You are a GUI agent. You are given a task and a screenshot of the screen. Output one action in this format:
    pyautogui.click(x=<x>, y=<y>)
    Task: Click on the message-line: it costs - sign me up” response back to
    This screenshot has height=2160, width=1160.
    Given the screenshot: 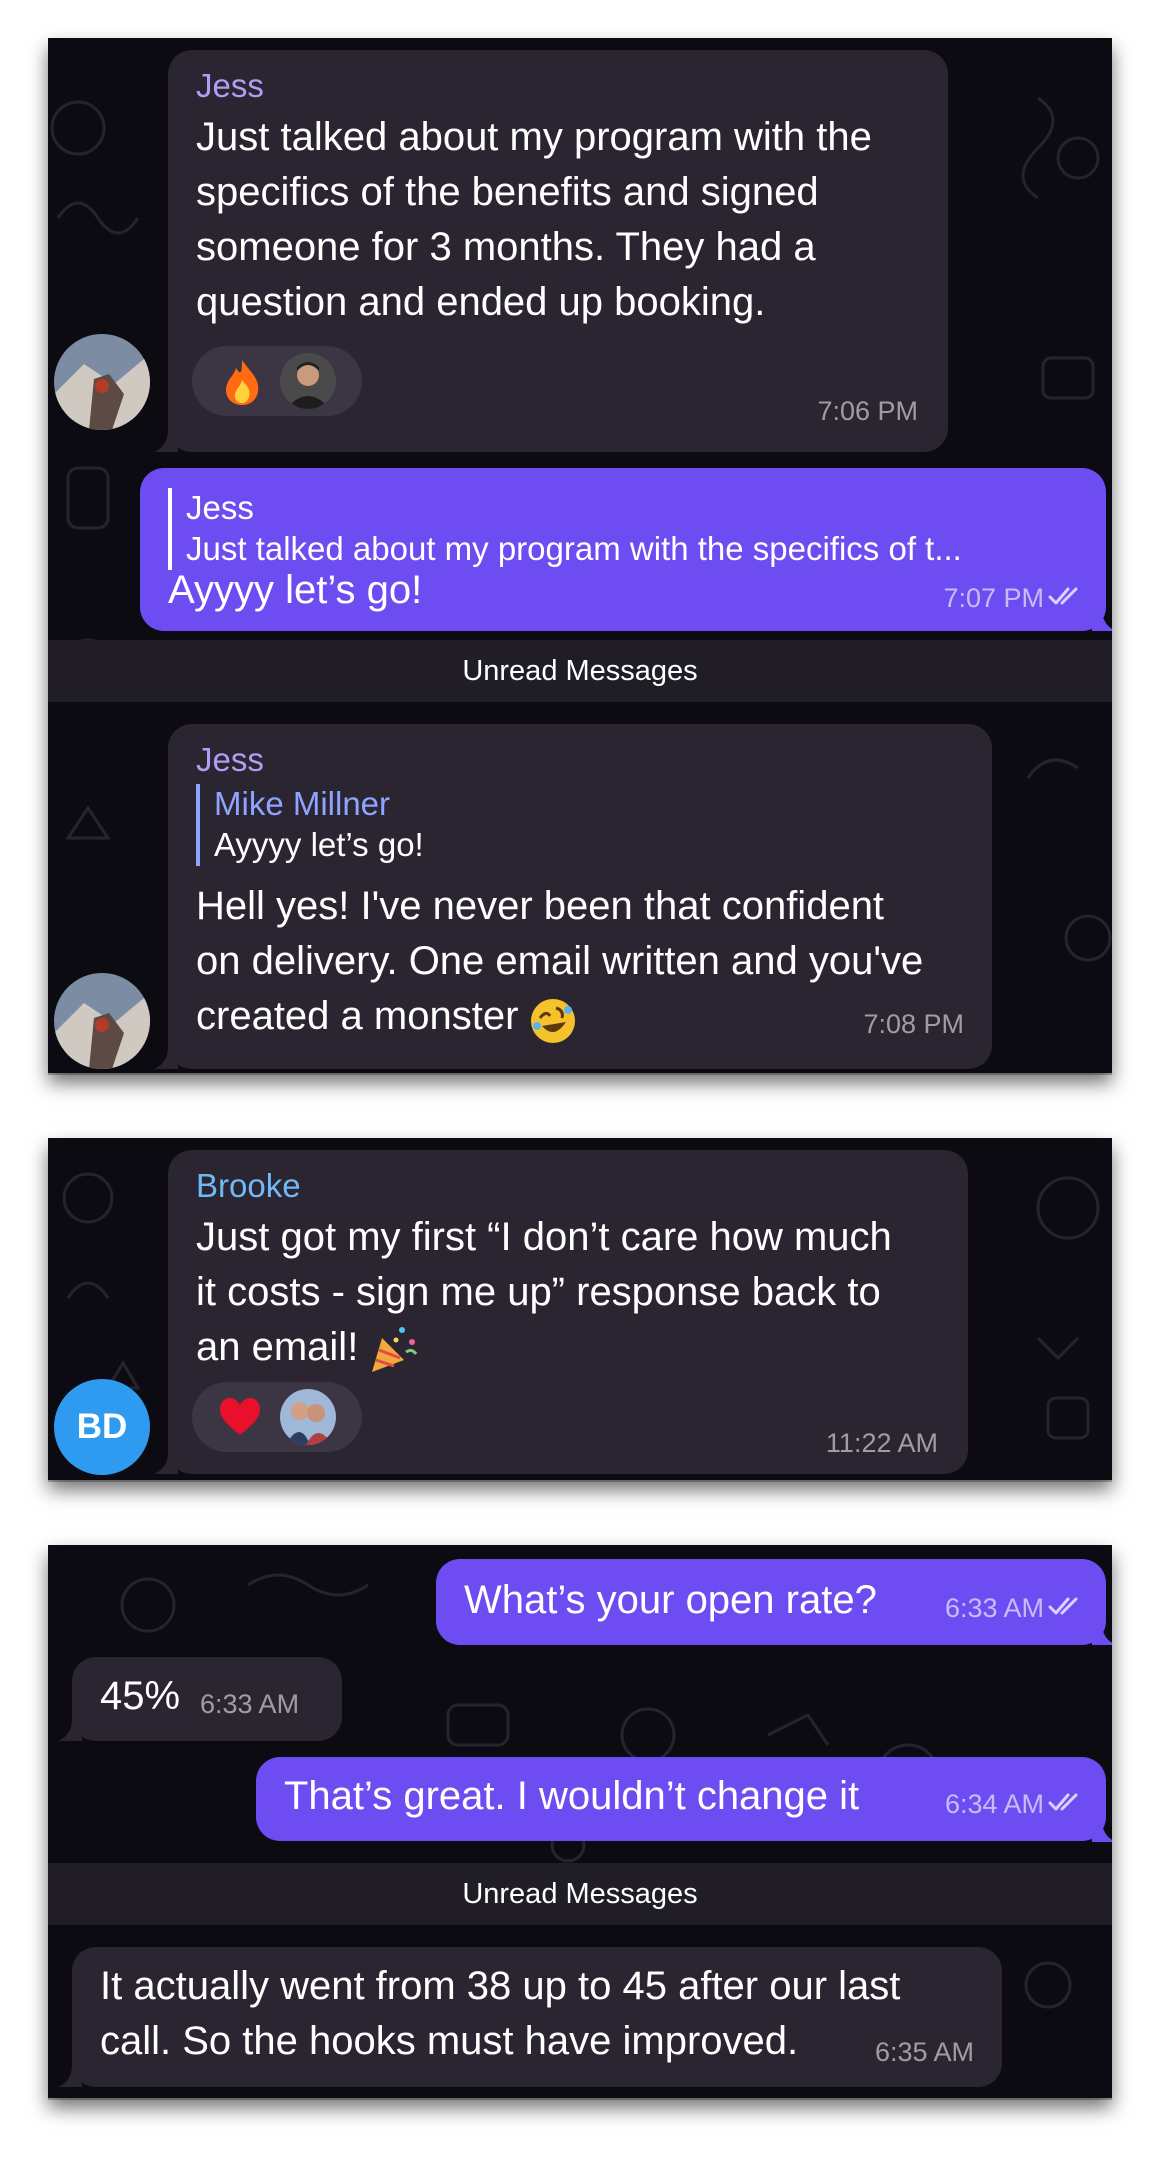 What is the action you would take?
    pyautogui.click(x=538, y=1292)
    